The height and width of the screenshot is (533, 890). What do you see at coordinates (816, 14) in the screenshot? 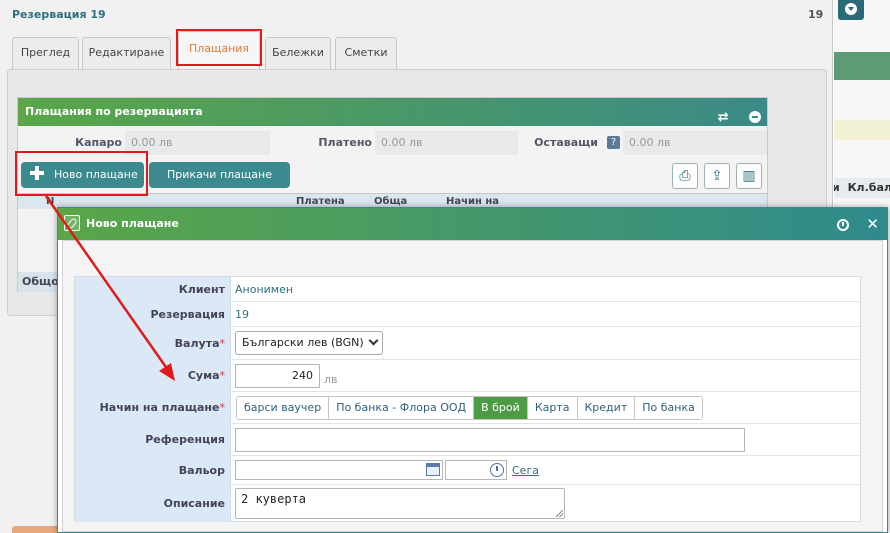
I see `reservation-number: 19` at bounding box center [816, 14].